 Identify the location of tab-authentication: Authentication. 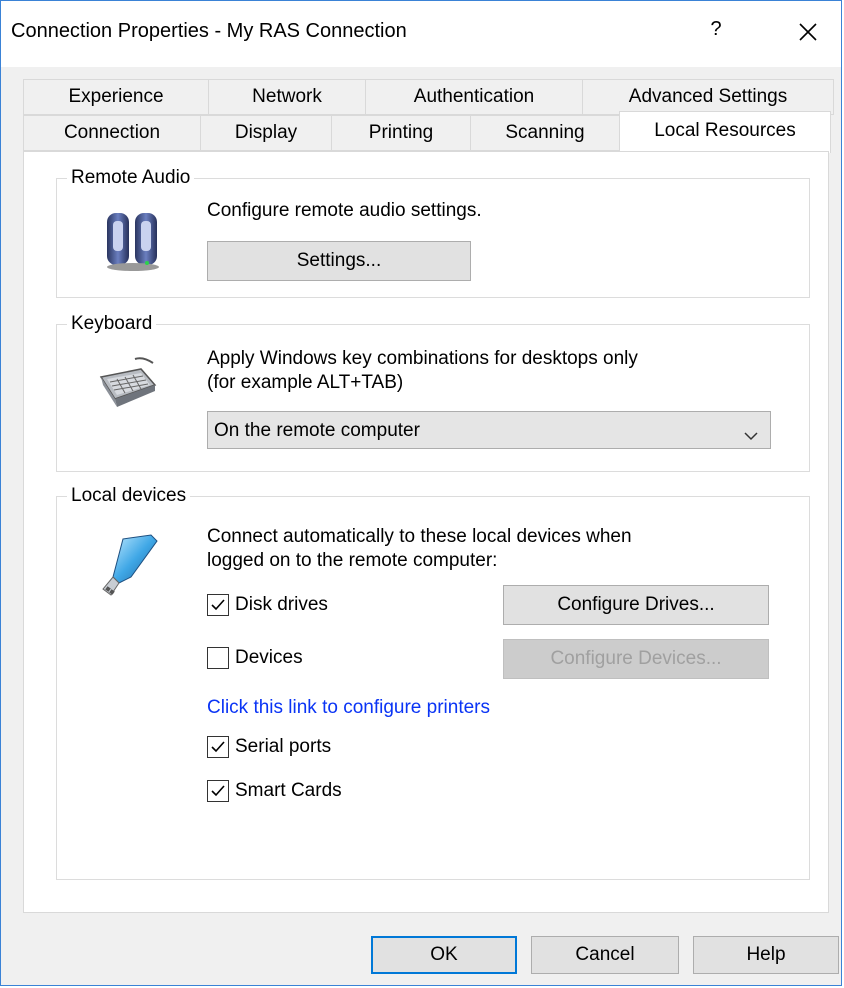
(474, 97).